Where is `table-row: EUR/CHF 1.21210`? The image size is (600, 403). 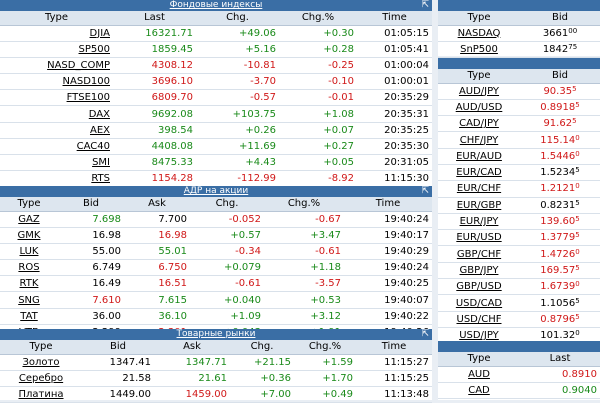
table-row: EUR/CHF 1.21210 is located at coordinates (519, 189).